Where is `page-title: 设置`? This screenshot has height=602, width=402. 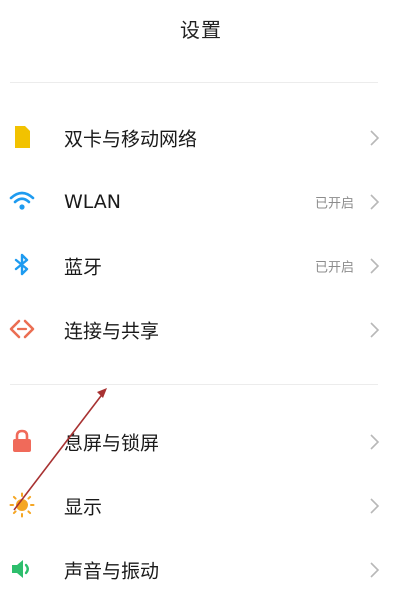 page-title: 设置 is located at coordinates (201, 30).